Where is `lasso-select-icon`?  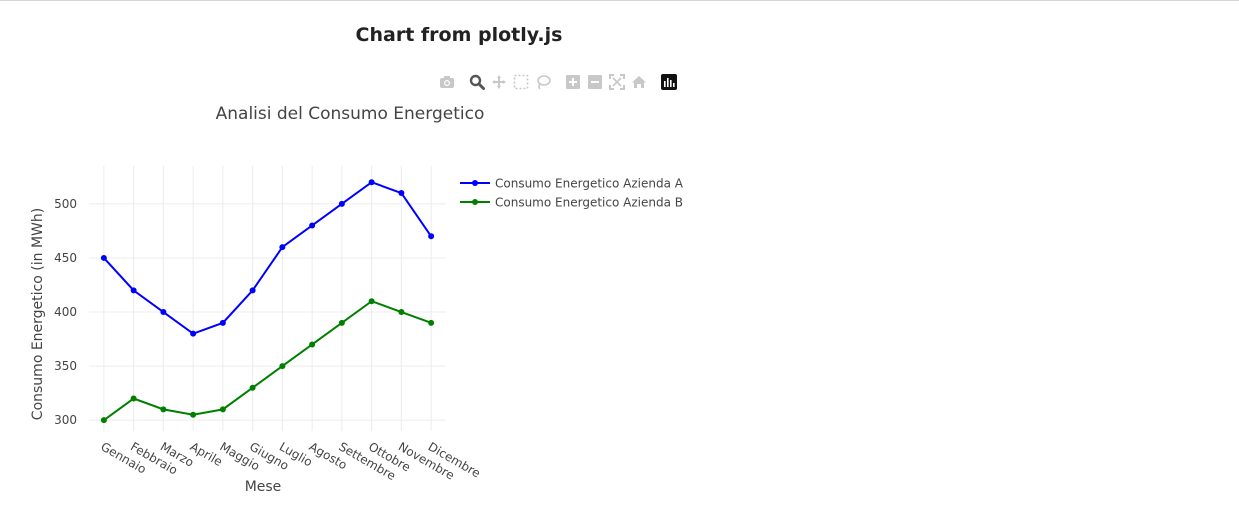
lasso-select-icon is located at coordinates (543, 82).